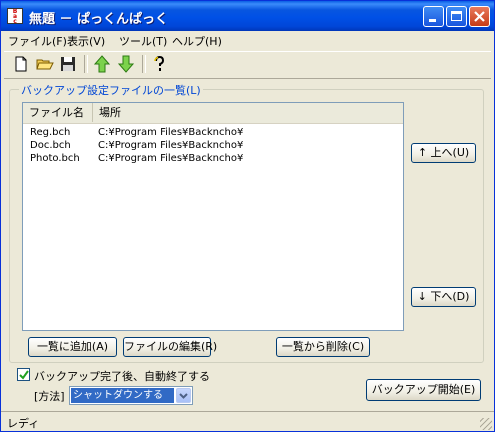 Image resolution: width=495 pixels, height=432 pixels. What do you see at coordinates (15, 16) in the screenshot?
I see `app-icon: Bac` at bounding box center [15, 16].